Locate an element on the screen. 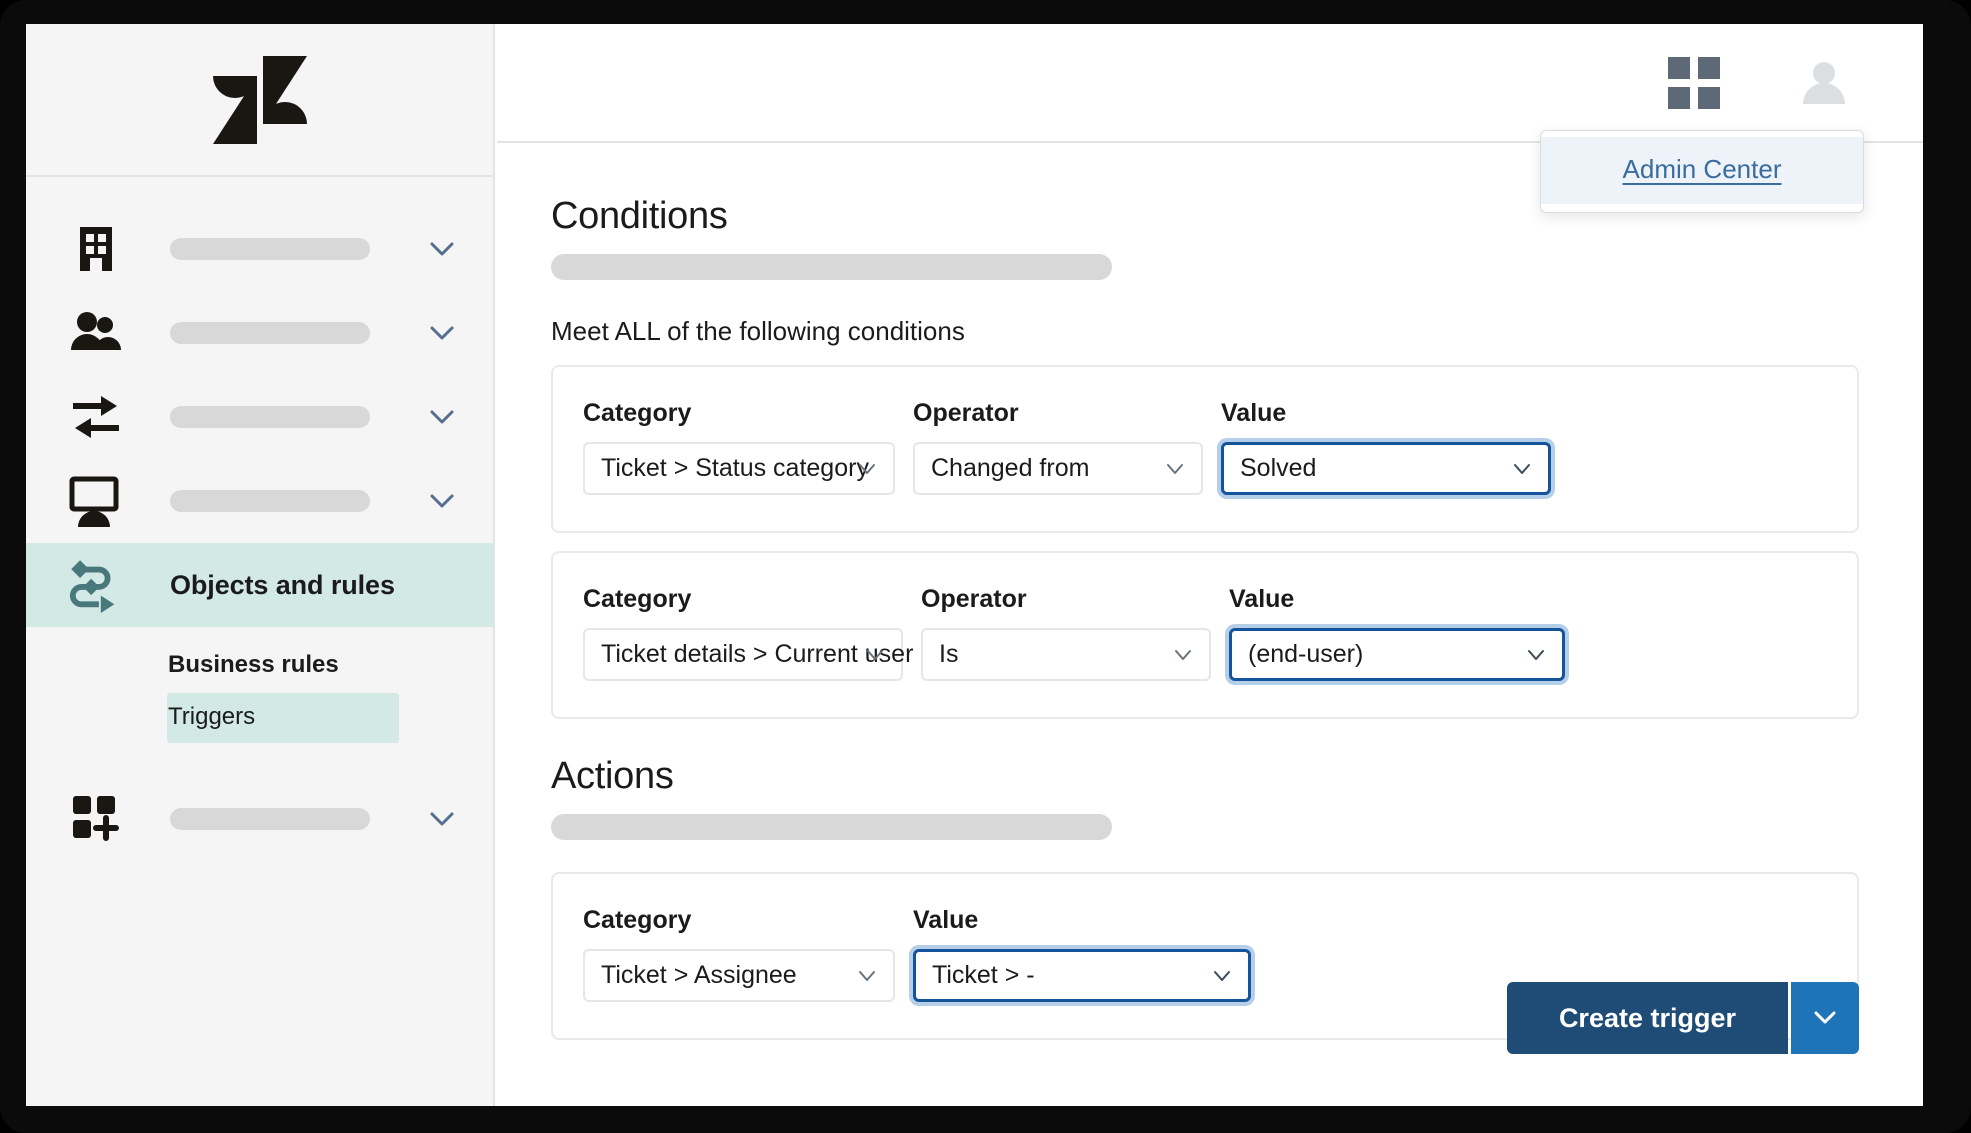  action-1-category-select: Ticket > Assignee is located at coordinates (739, 975).